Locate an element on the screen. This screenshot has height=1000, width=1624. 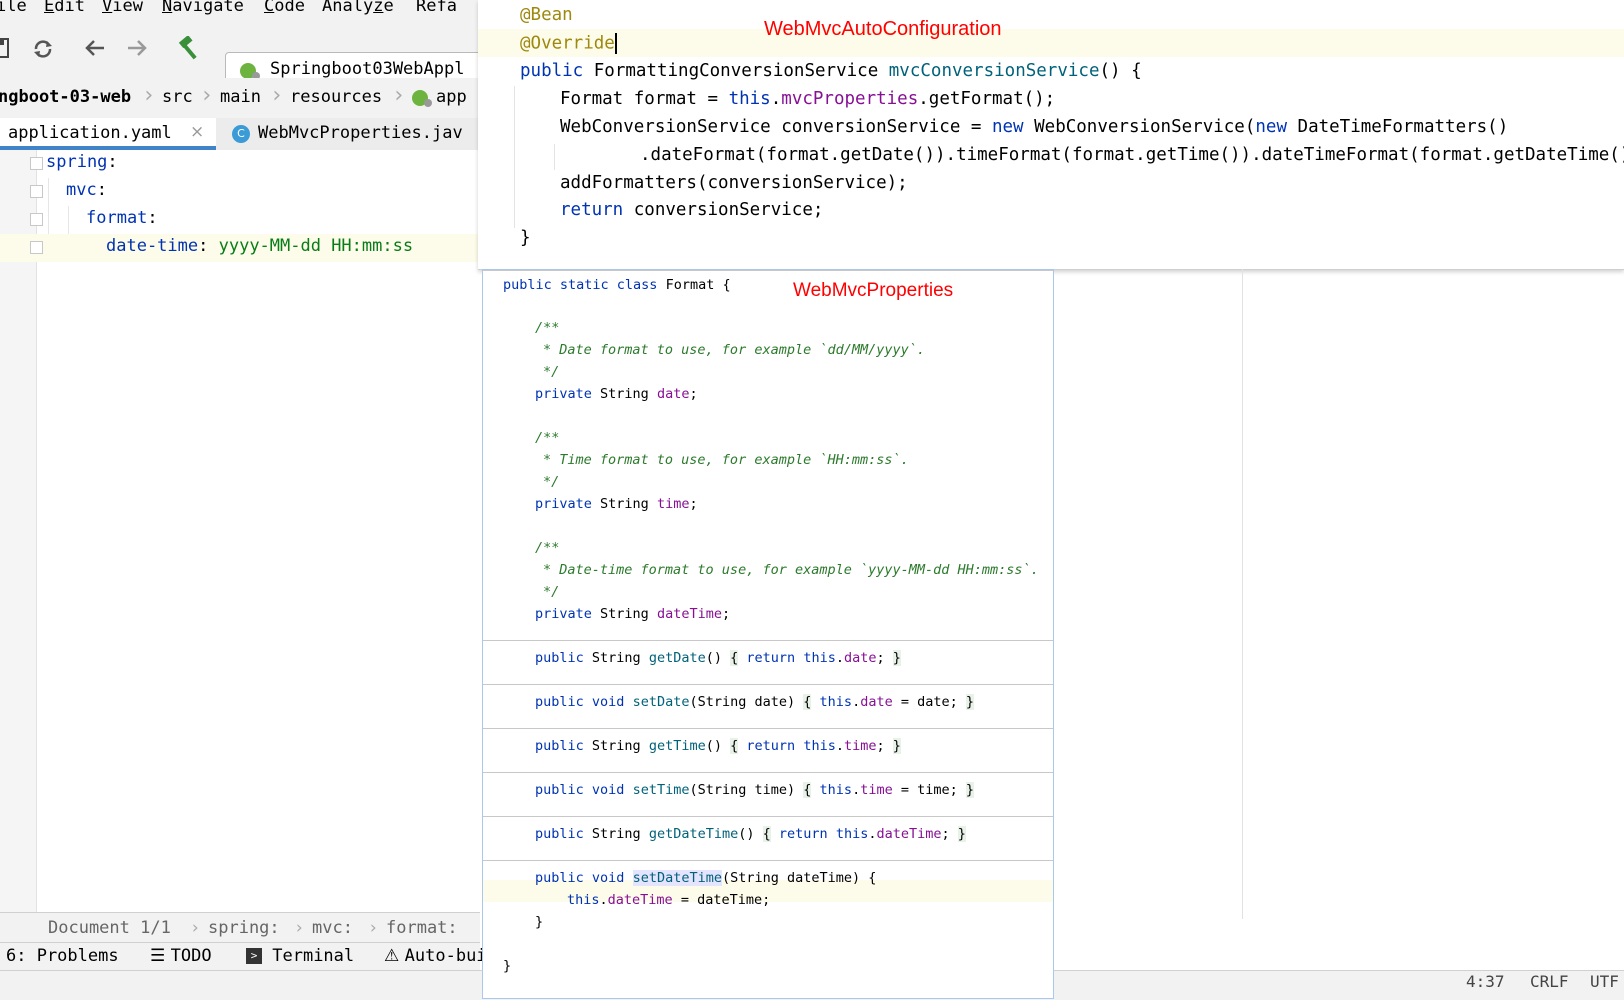
sync-icon is located at coordinates (43, 51).